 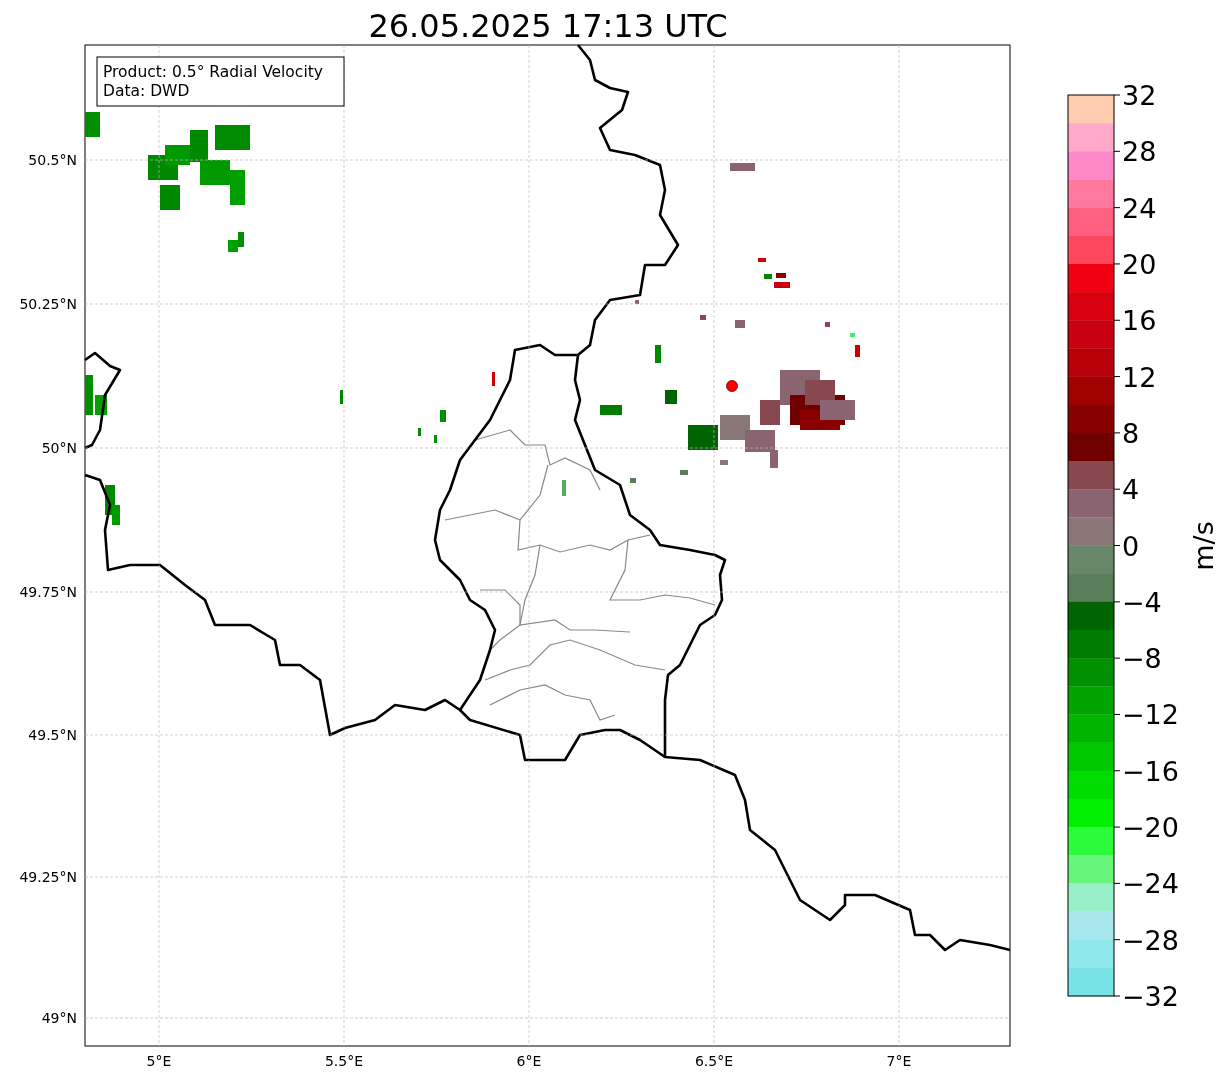 What do you see at coordinates (548, 26) in the screenshot?
I see `plot-title: 26.05.2025 17:13 UTC` at bounding box center [548, 26].